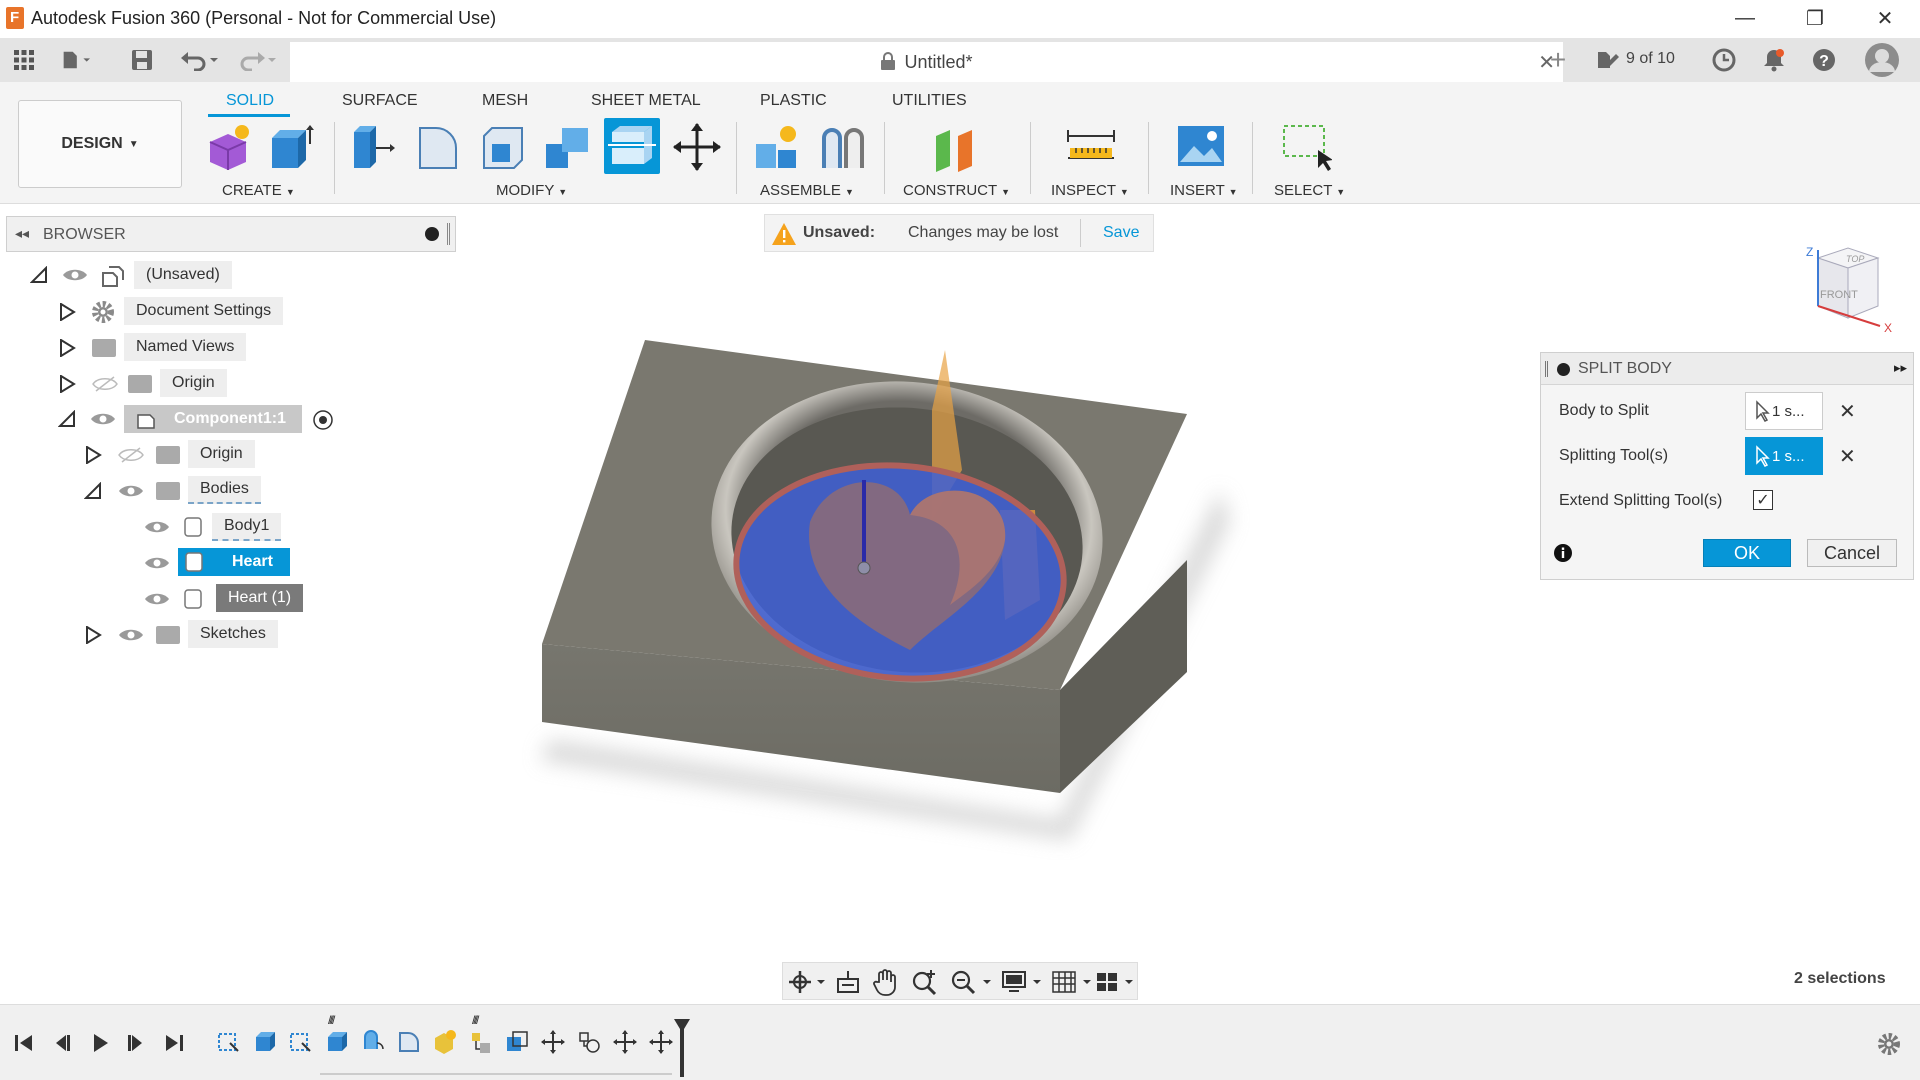  I want to click on browser-node-origin: Origin, so click(193, 383).